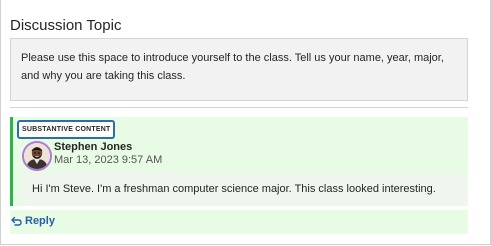  Describe the element at coordinates (66, 25) in the screenshot. I see `page-title: Discussion Topic` at that location.